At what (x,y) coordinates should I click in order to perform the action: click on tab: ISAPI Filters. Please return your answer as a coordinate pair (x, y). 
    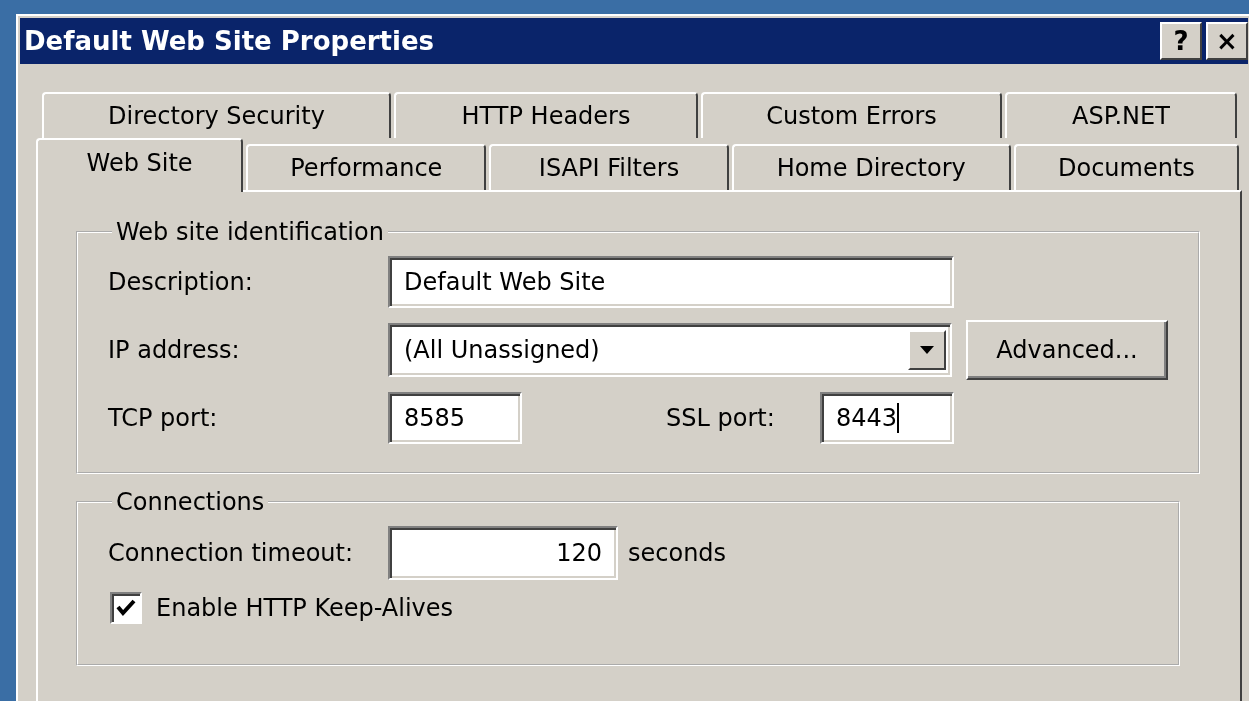
    Looking at the image, I should click on (609, 167).